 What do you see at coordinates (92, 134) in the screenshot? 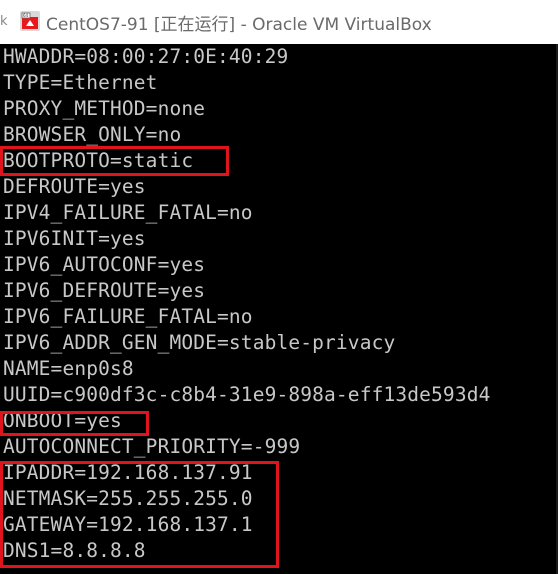
I see `config-line-browser-only: BROWSER_ONLY=no` at bounding box center [92, 134].